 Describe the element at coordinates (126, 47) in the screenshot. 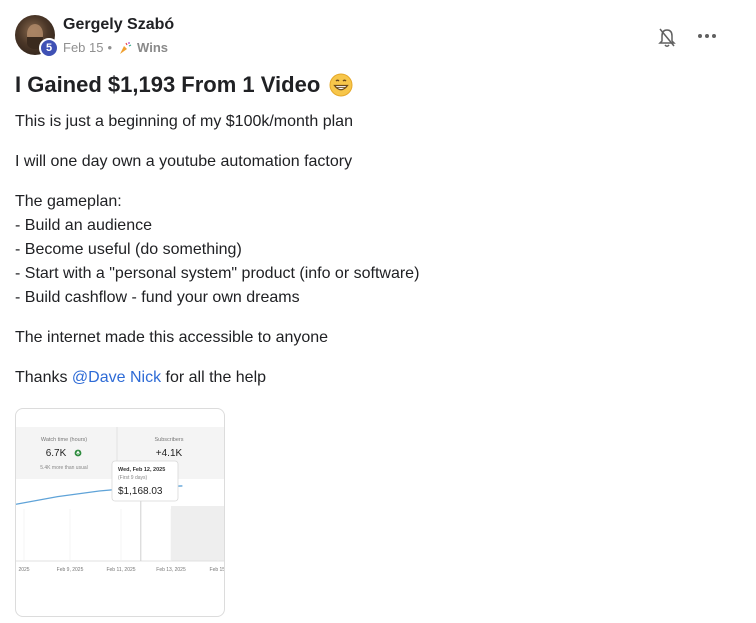

I see `party-popper-icon` at that location.